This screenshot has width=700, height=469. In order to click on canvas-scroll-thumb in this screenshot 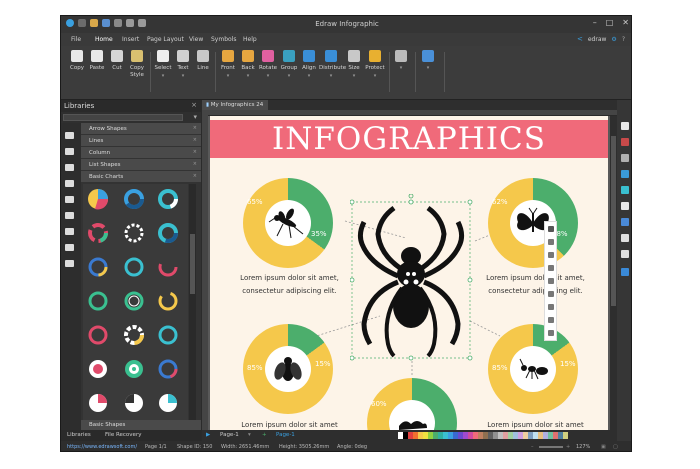, I will do `click(613, 221)`.